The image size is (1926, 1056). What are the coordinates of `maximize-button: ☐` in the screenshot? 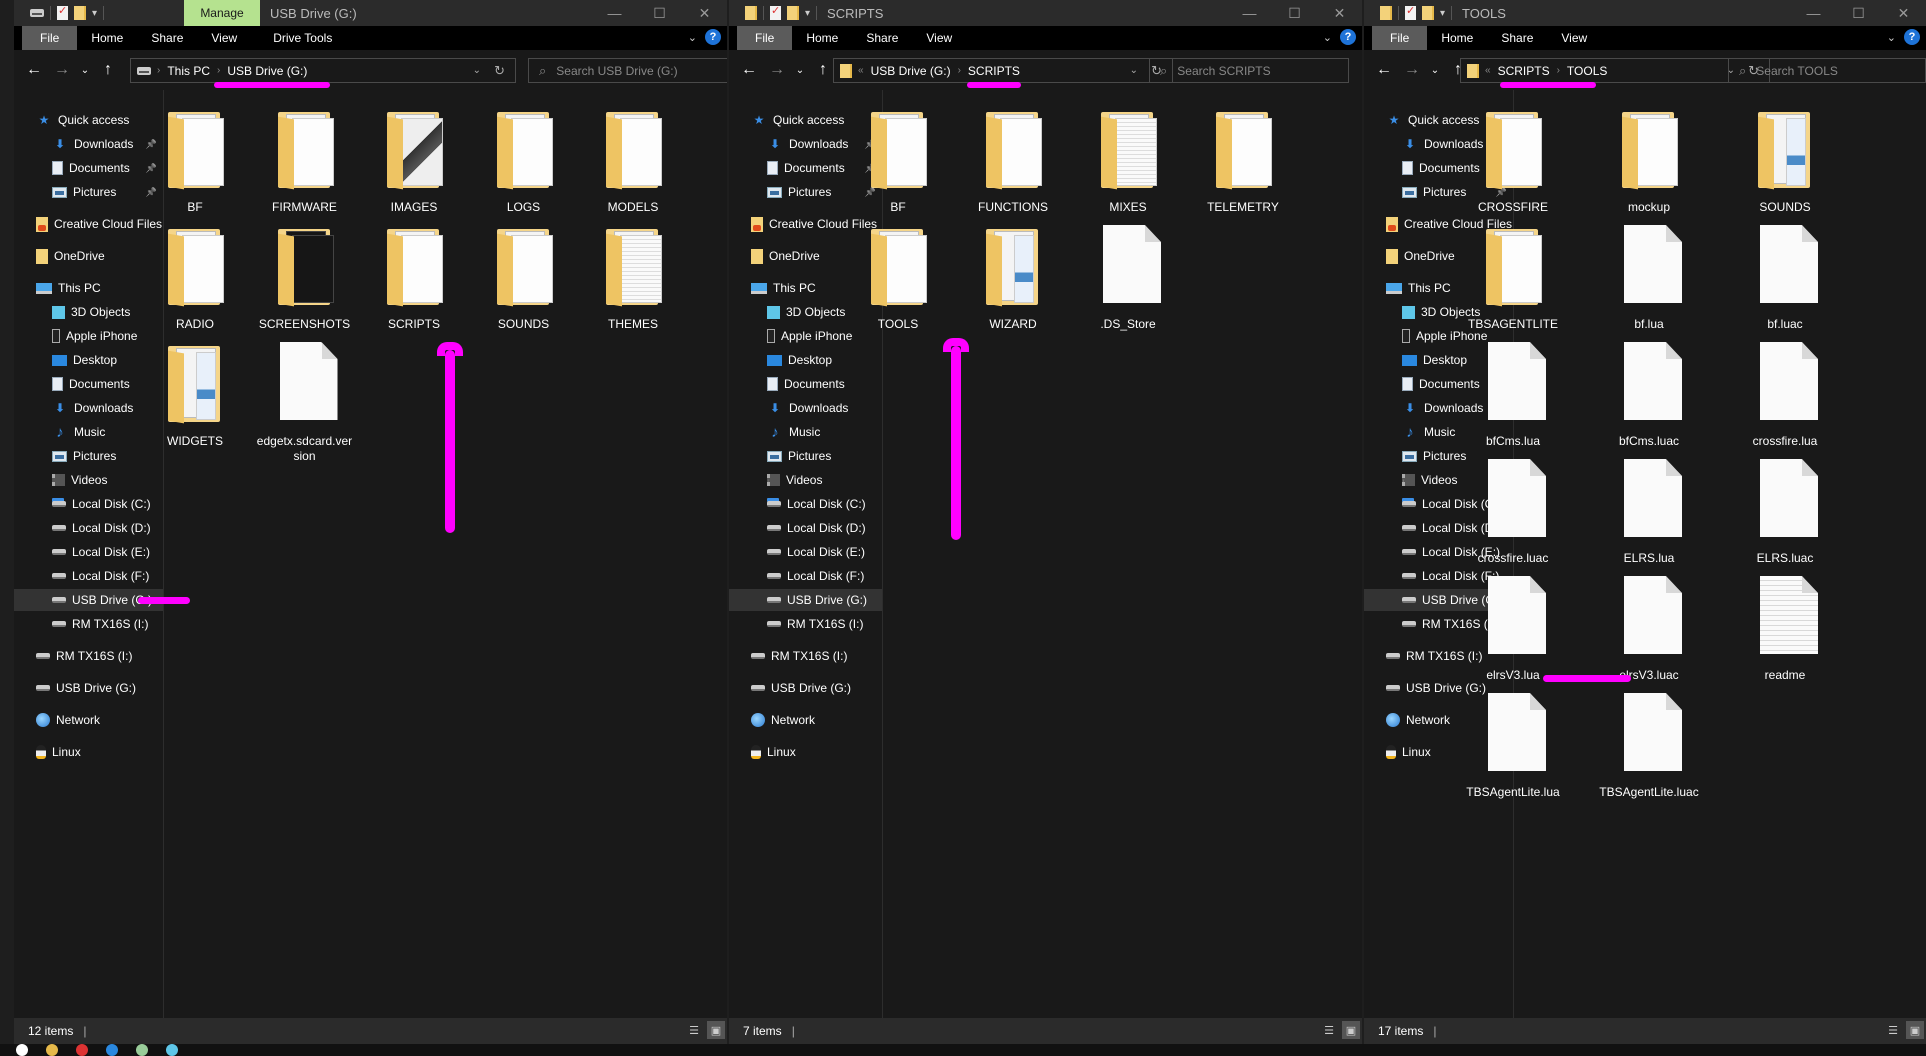 It's located at (1294, 13).